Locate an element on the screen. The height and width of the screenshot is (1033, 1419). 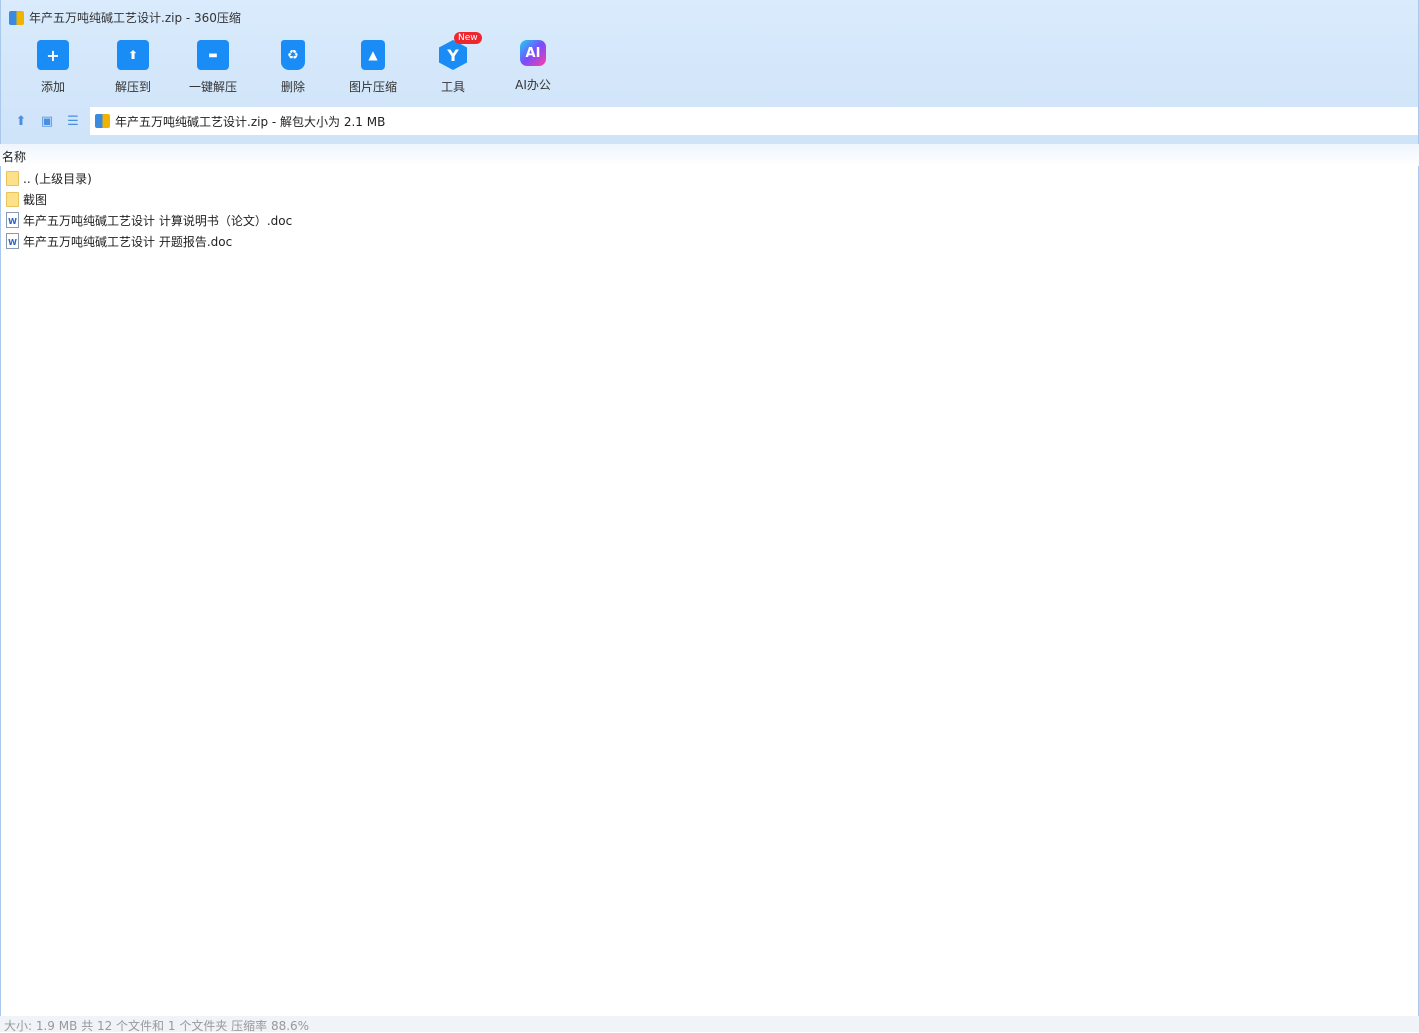
one-click-extract-icon: ▬ is located at coordinates (213, 55).